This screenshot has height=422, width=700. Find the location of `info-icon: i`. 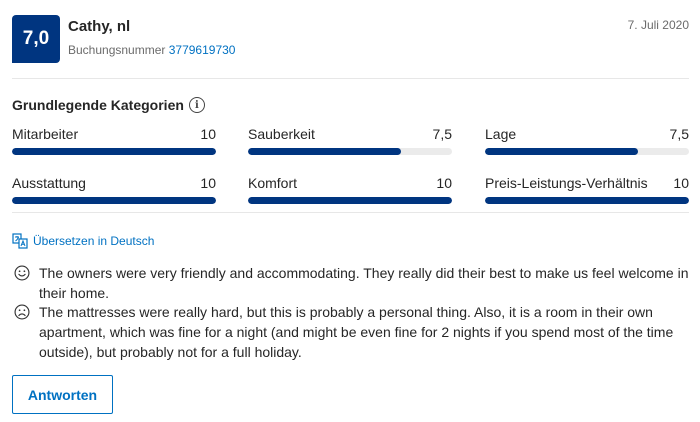

info-icon: i is located at coordinates (196, 105).